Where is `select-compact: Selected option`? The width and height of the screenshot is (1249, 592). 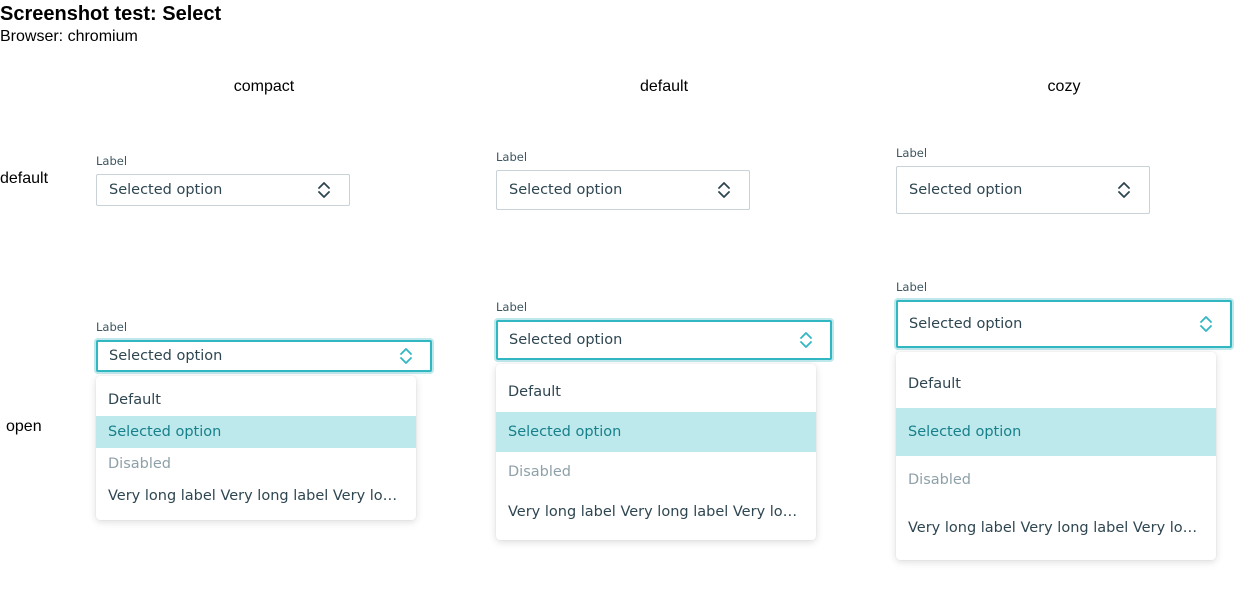 select-compact: Selected option is located at coordinates (223, 190).